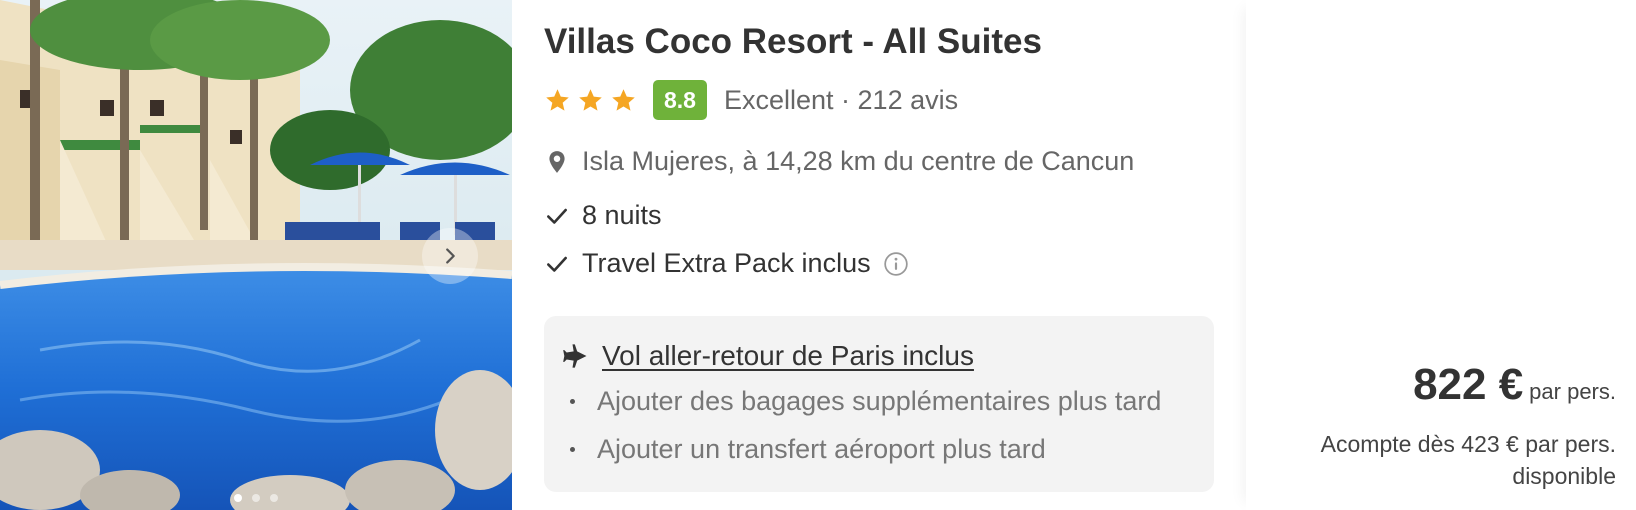 Image resolution: width=1636 pixels, height=510 pixels. What do you see at coordinates (896, 264) in the screenshot?
I see `info-icon` at bounding box center [896, 264].